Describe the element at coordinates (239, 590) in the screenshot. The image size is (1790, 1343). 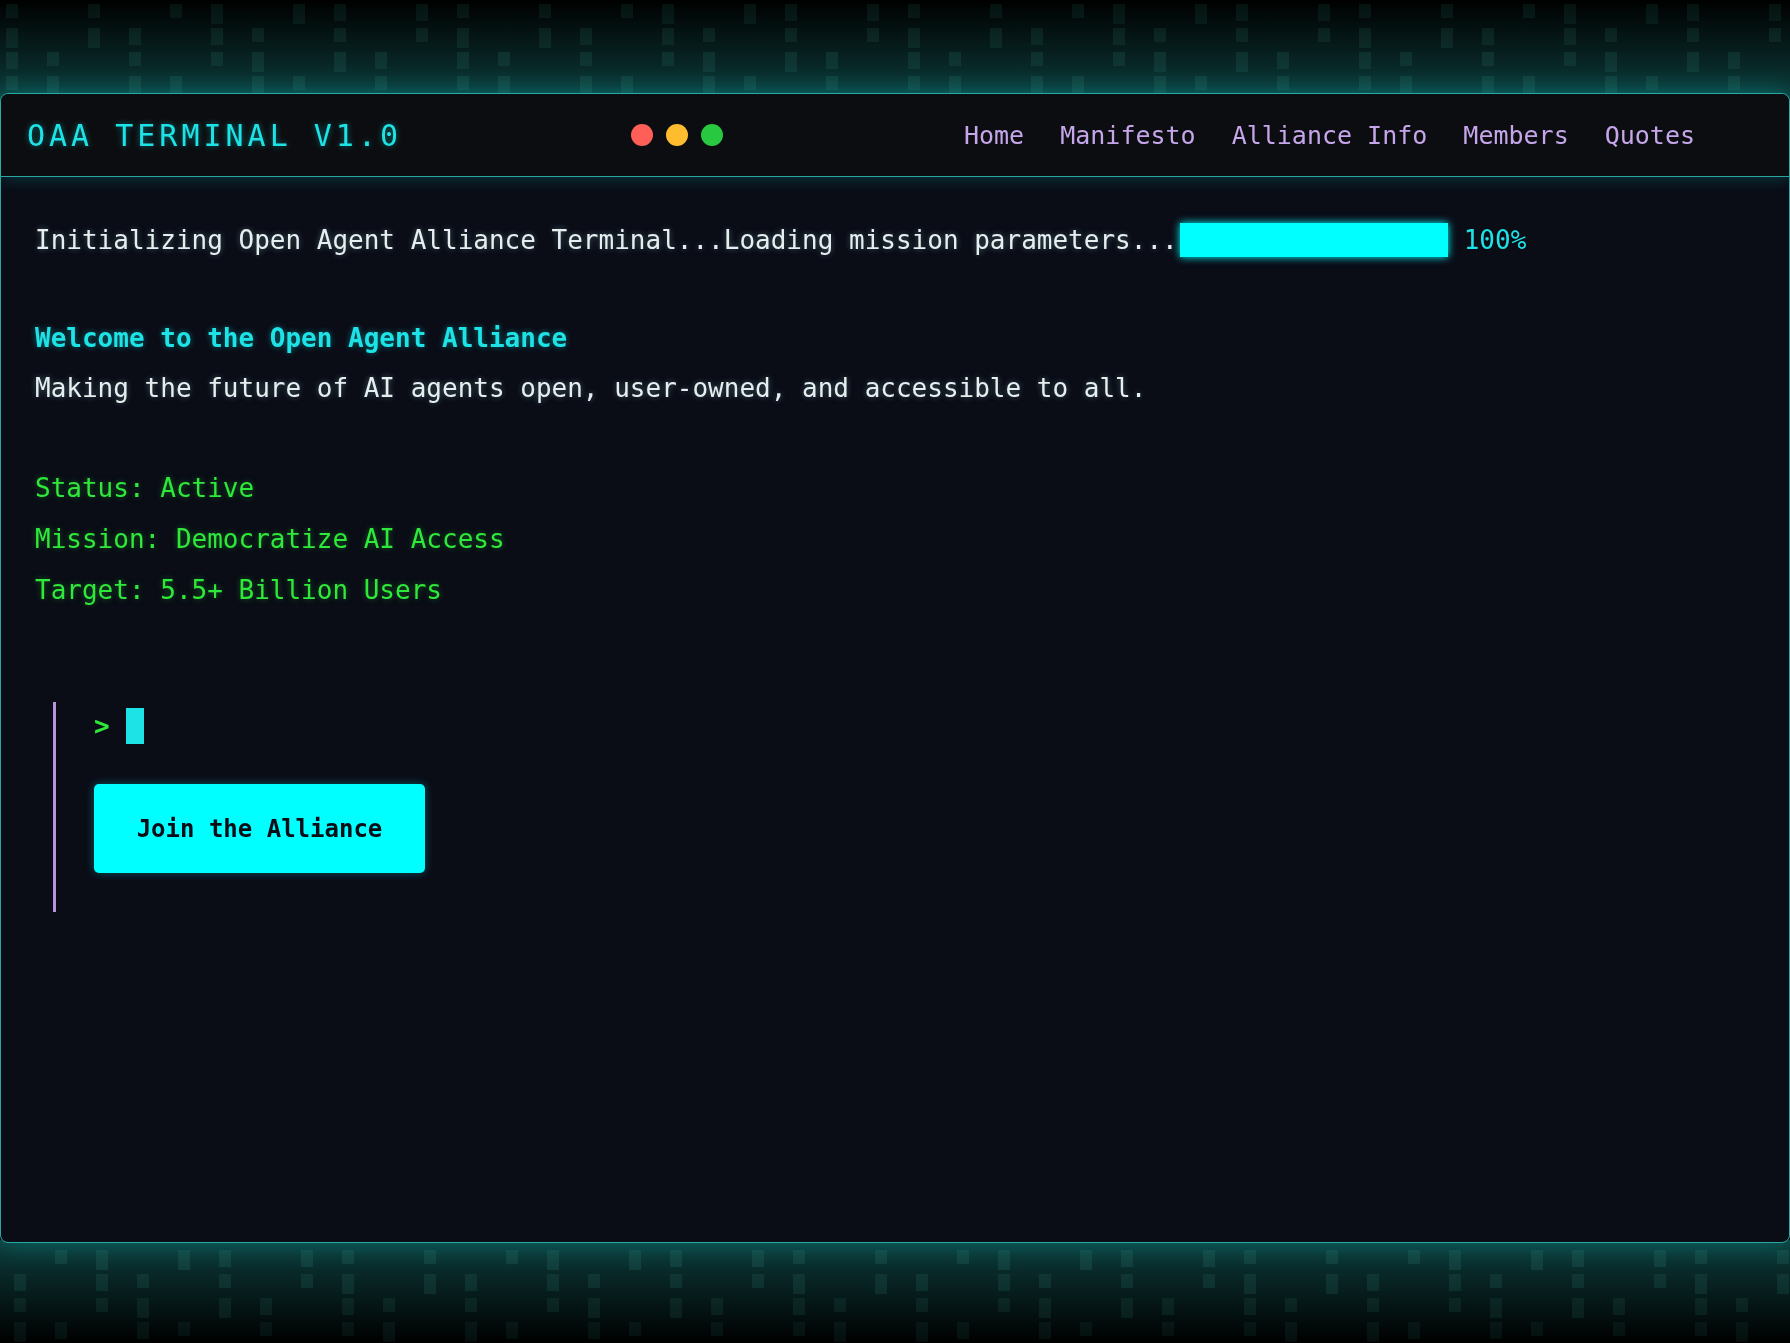
I see `status-line: Target: 5.5+ Billion Users` at that location.